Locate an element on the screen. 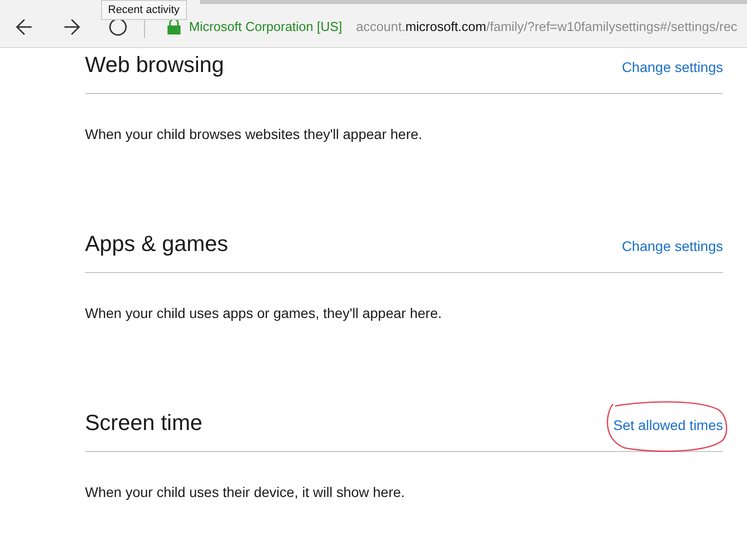 This screenshot has width=747, height=550. settings-link: Set allowed times is located at coordinates (668, 425).